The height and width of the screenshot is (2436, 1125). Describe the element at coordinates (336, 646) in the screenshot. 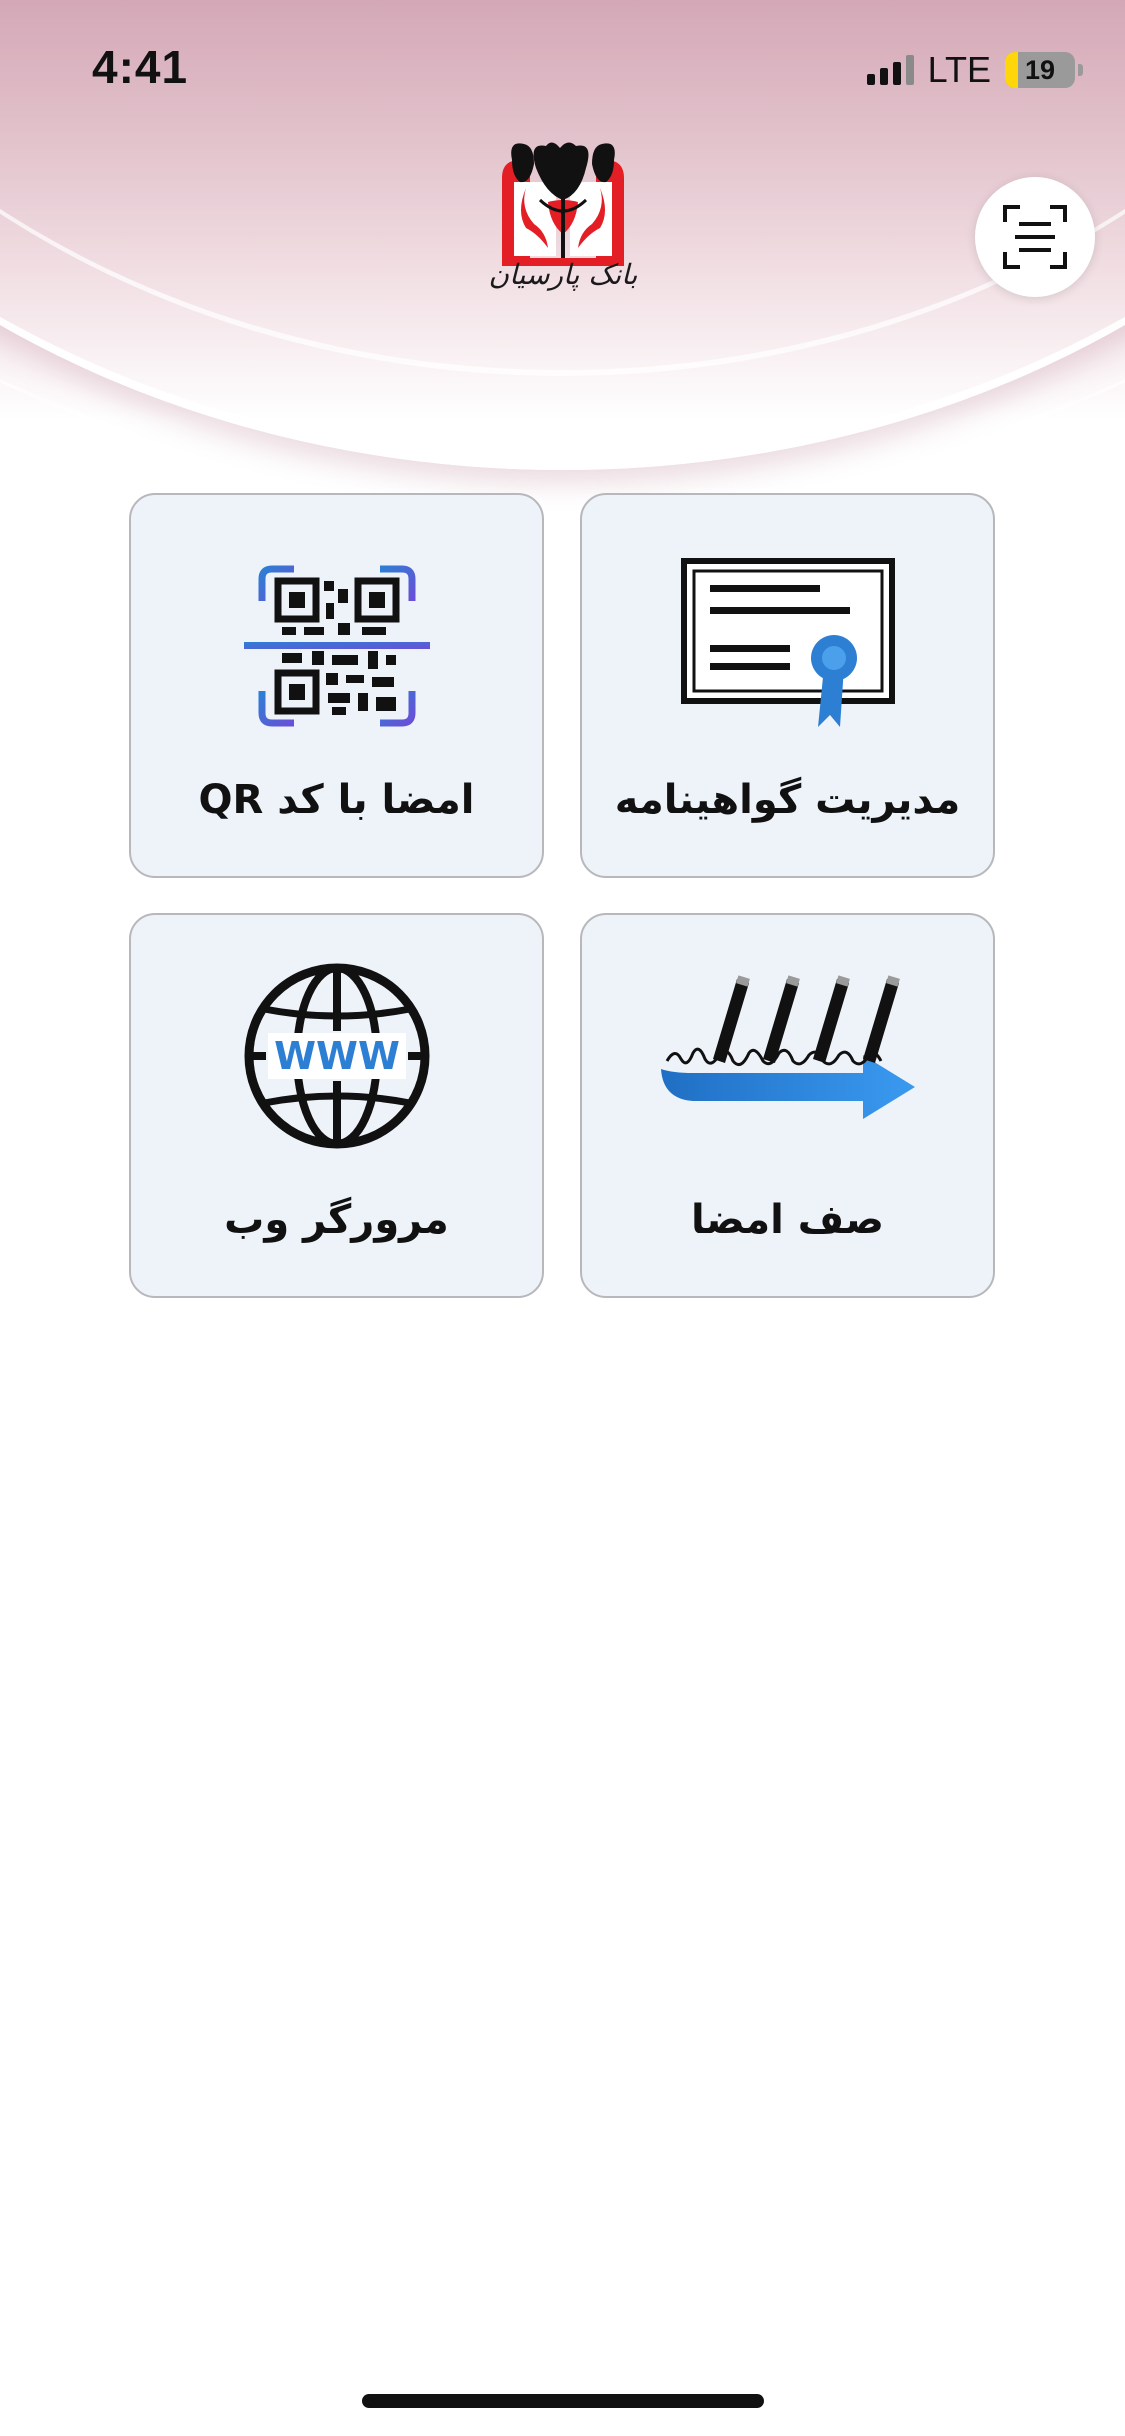

I see `qr-scan-icon` at that location.